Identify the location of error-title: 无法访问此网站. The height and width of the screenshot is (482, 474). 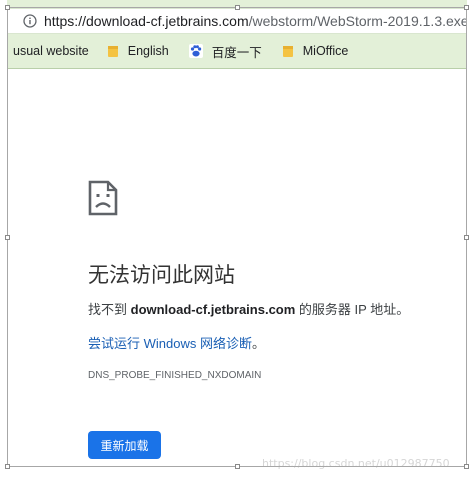
(161, 275).